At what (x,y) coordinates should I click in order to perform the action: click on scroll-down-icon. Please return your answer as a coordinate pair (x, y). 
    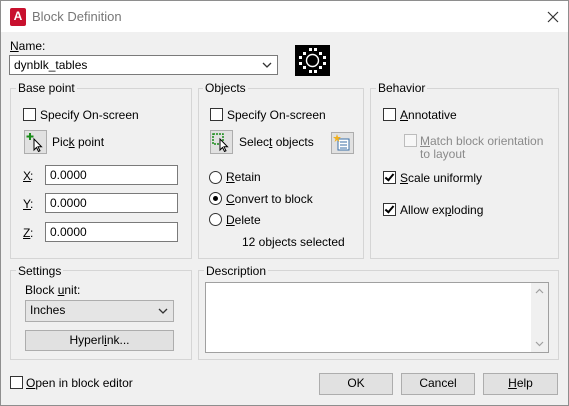
    Looking at the image, I should click on (539, 344).